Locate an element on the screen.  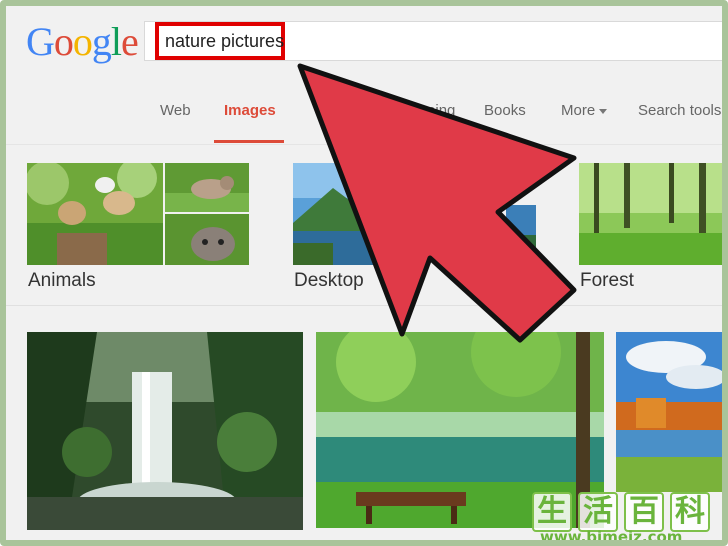
logo-letter-o1: o is located at coordinates (63, 41).